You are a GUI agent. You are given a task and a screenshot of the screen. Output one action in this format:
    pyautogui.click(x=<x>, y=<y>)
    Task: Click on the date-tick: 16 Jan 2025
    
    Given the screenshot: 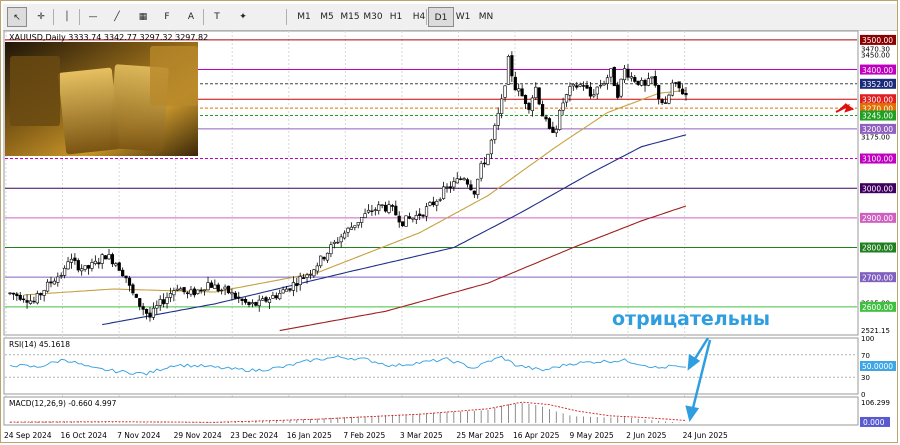 What is the action you would take?
    pyautogui.click(x=309, y=435)
    